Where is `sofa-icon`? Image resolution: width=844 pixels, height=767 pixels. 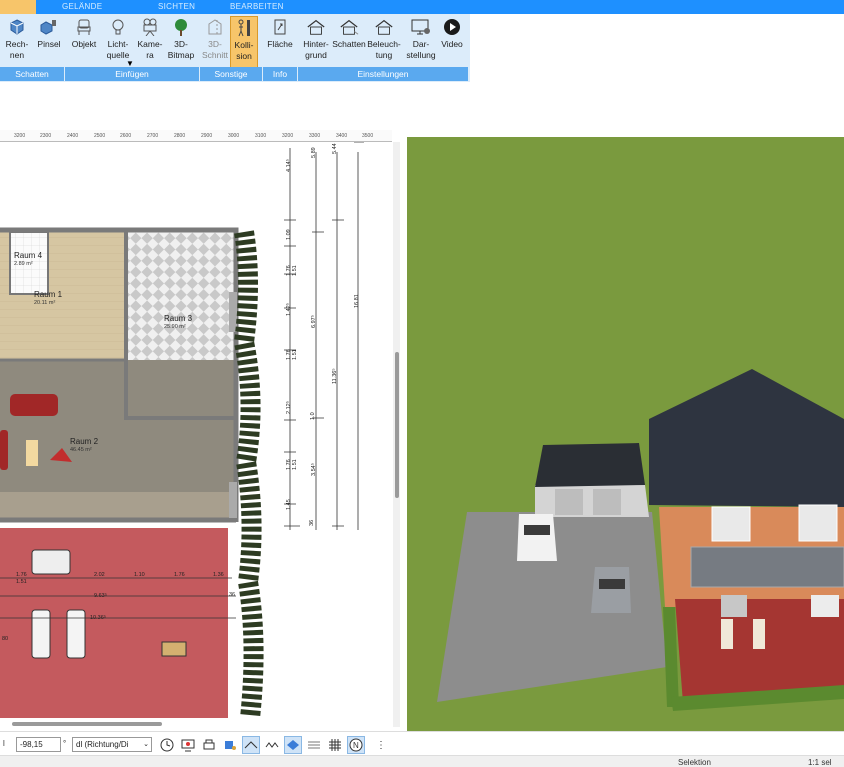 sofa-icon is located at coordinates (34, 405).